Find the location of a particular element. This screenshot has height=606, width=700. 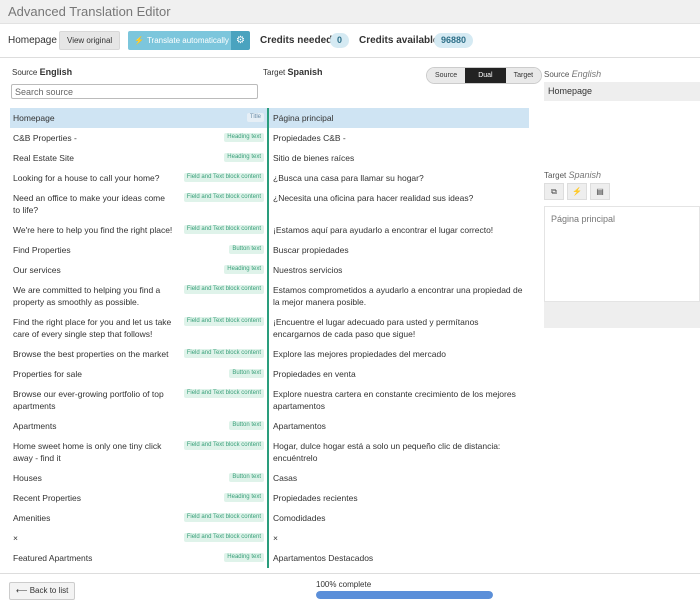

search-input is located at coordinates (134, 91).